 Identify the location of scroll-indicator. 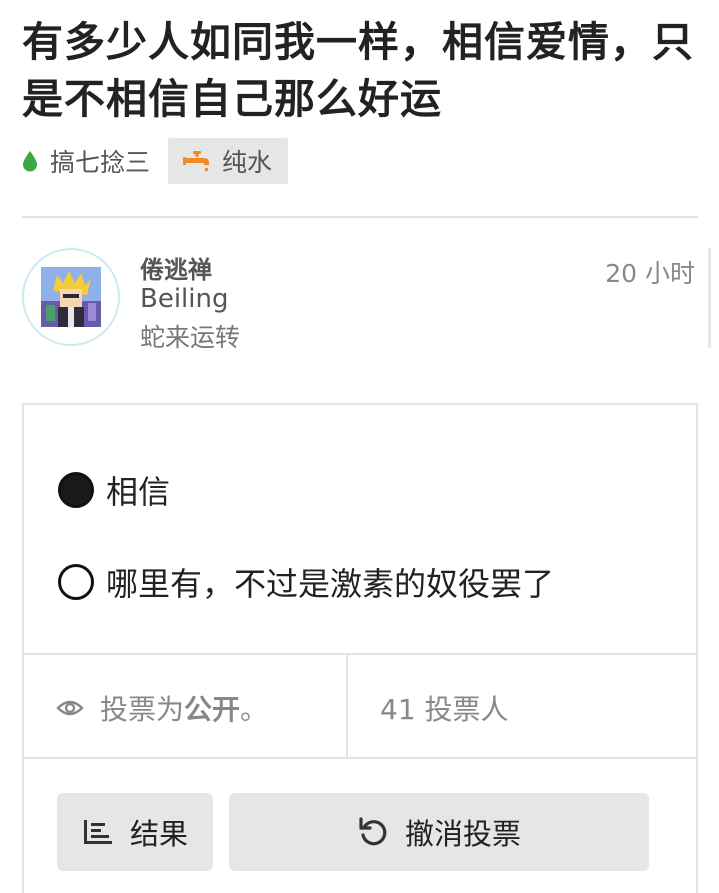
(709, 298).